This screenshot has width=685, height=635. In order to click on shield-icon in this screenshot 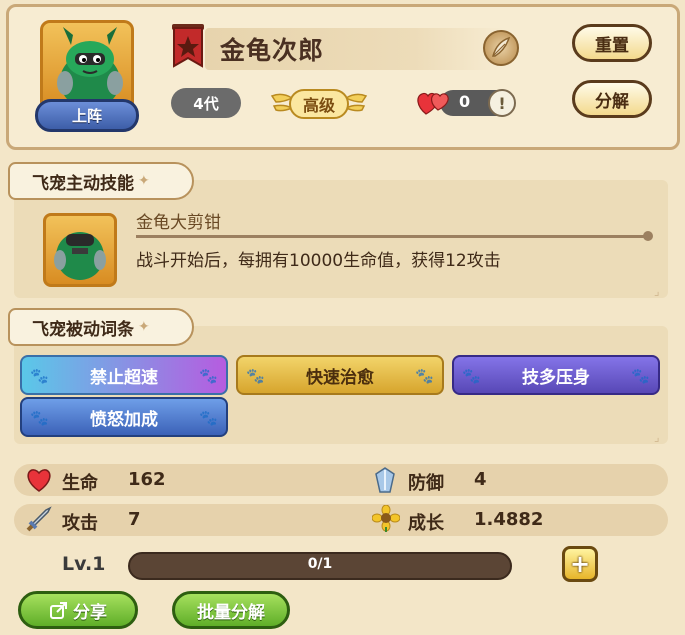, I will do `click(385, 480)`.